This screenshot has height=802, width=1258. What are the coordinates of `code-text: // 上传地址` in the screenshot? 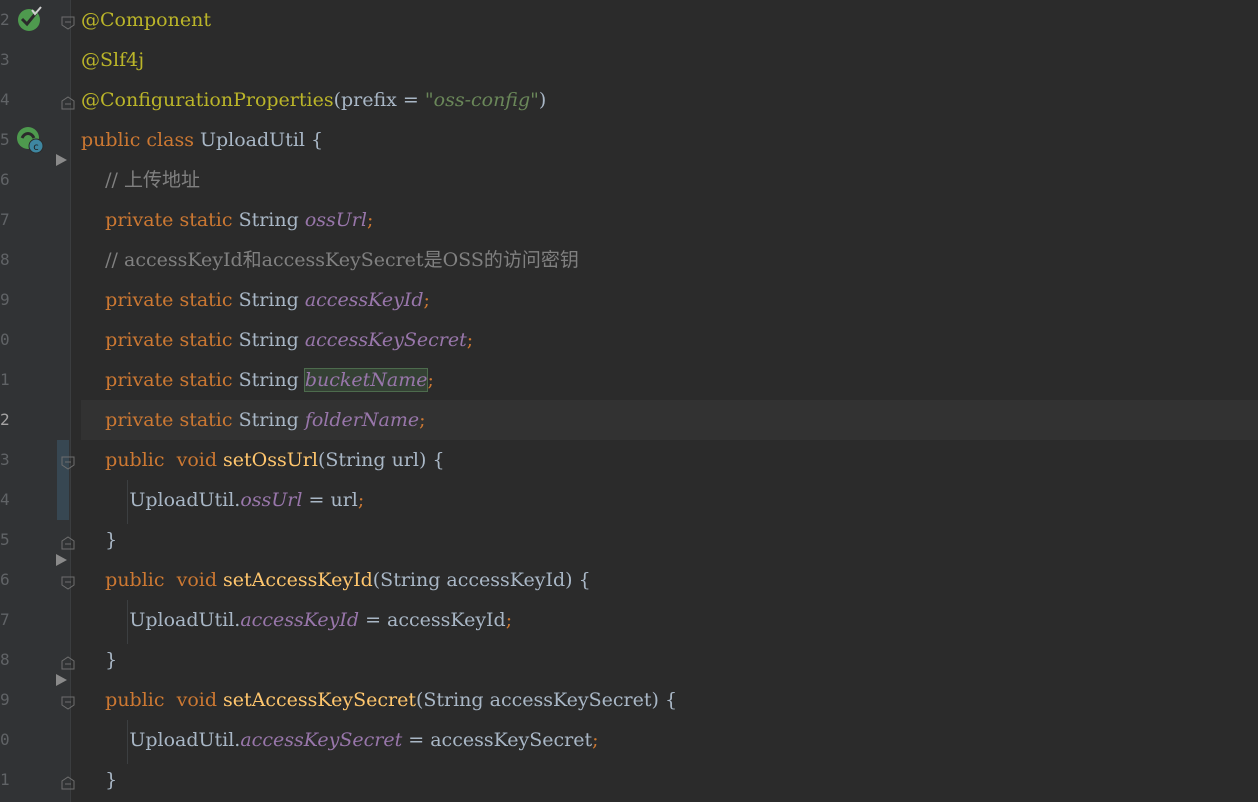 It's located at (140, 180).